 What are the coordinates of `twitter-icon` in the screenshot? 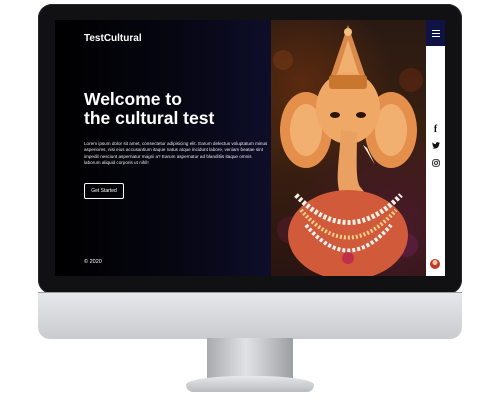 It's located at (435, 145).